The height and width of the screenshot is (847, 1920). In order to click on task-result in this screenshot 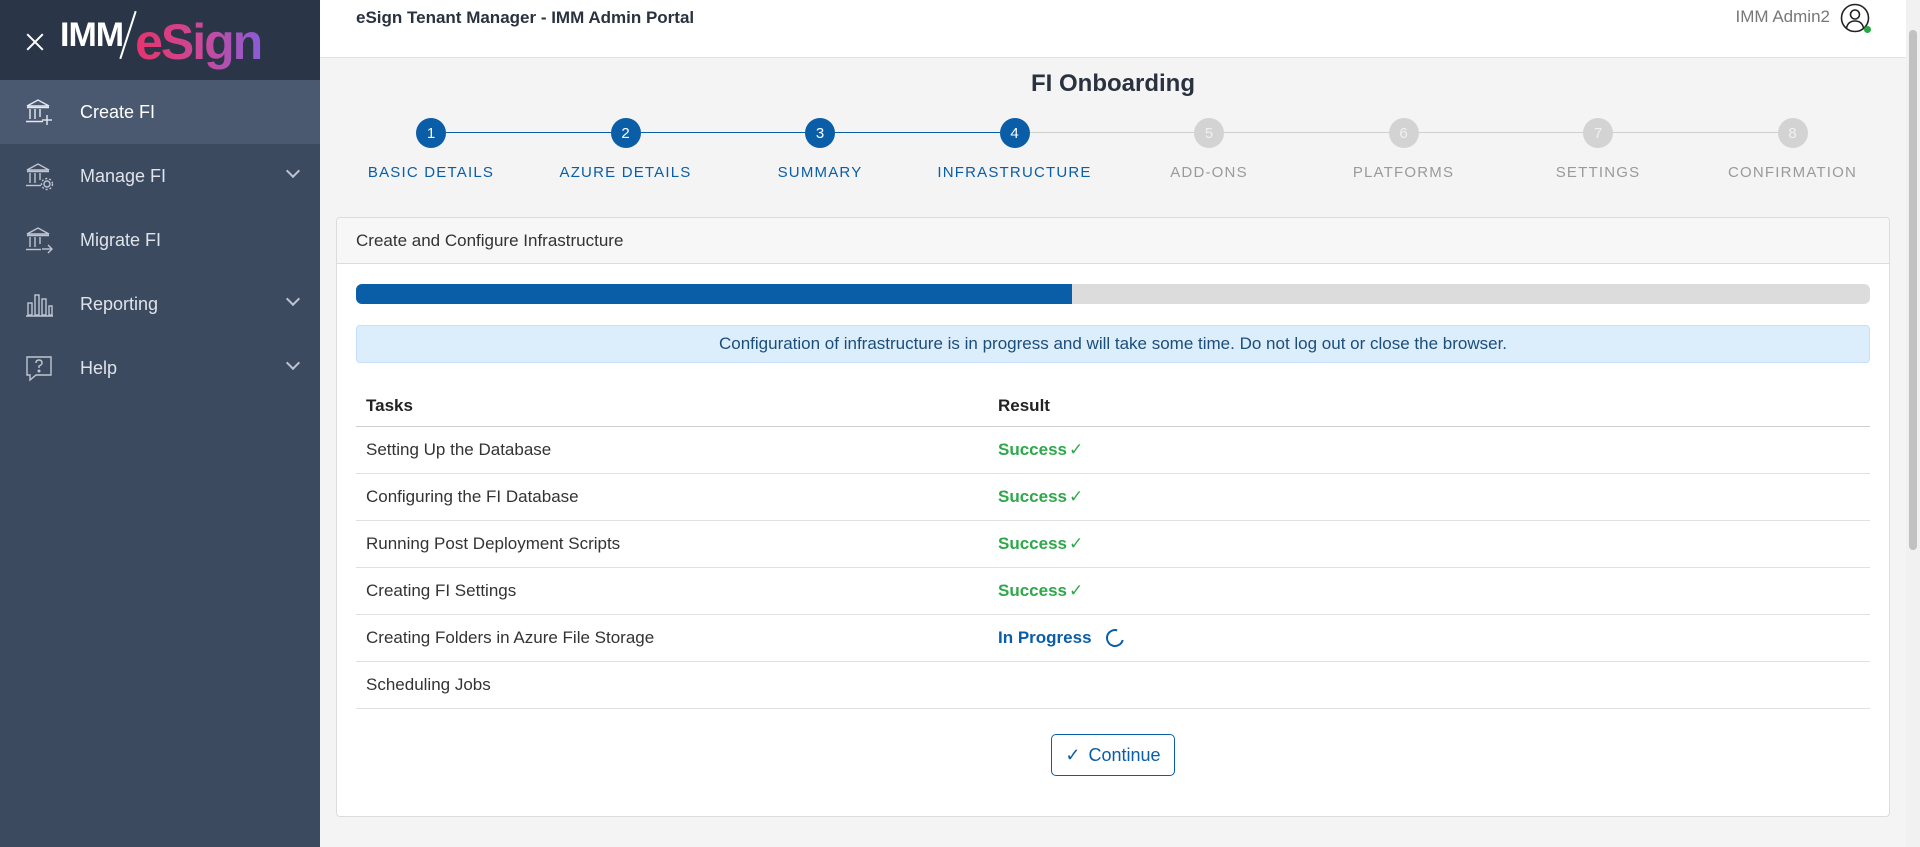, I will do `click(1429, 685)`.